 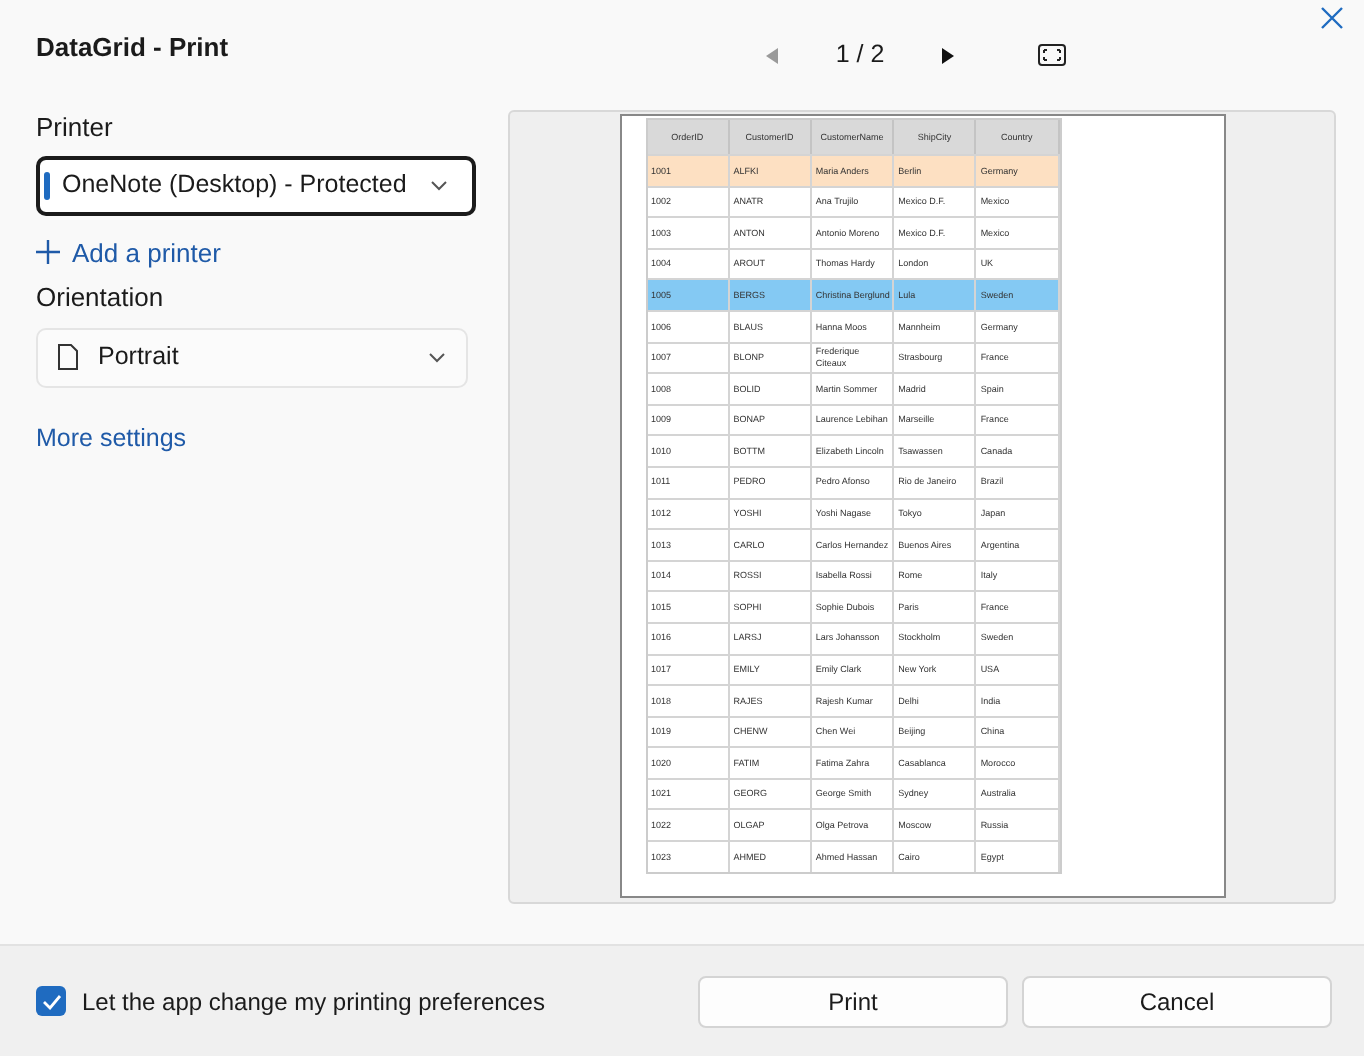 What do you see at coordinates (68, 357) in the screenshot?
I see `page-icon` at bounding box center [68, 357].